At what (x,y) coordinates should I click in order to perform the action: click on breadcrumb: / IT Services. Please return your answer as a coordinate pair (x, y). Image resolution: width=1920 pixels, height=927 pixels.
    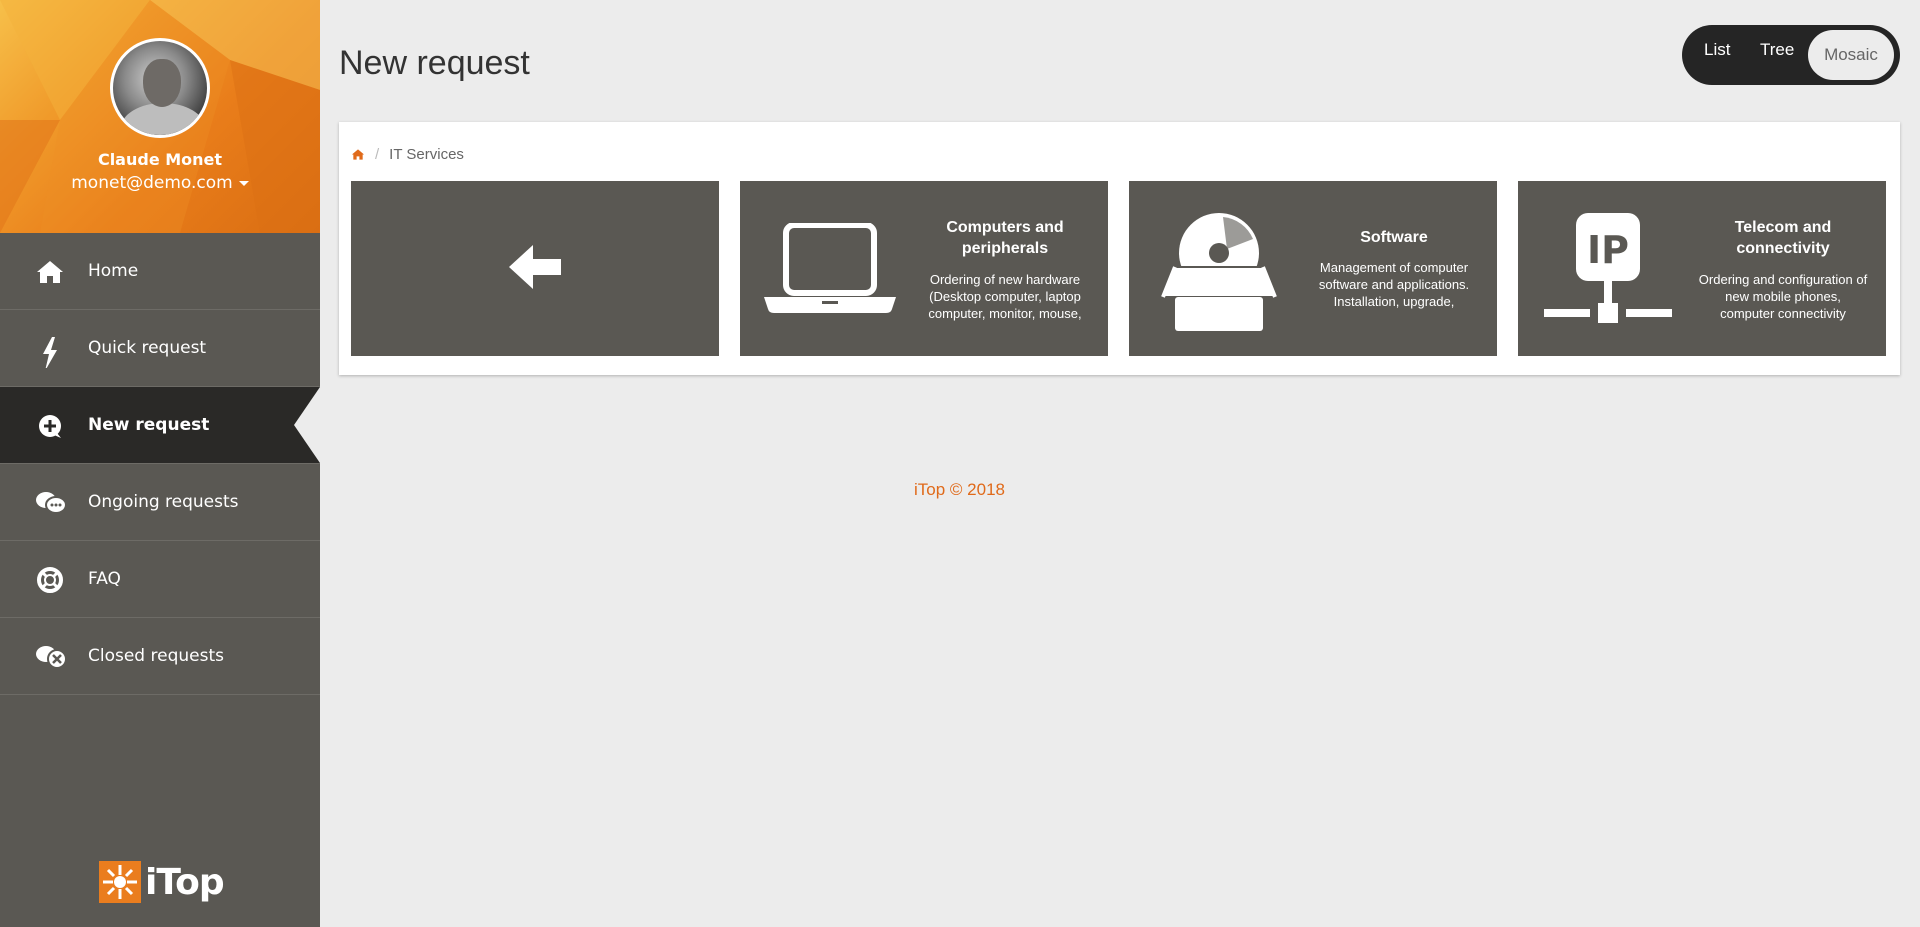
    Looking at the image, I should click on (407, 154).